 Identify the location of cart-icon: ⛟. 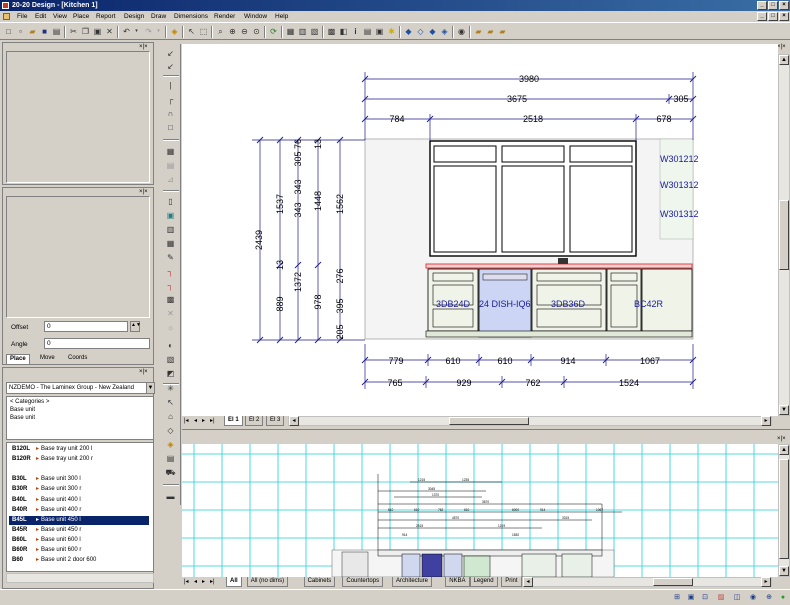
(170, 473).